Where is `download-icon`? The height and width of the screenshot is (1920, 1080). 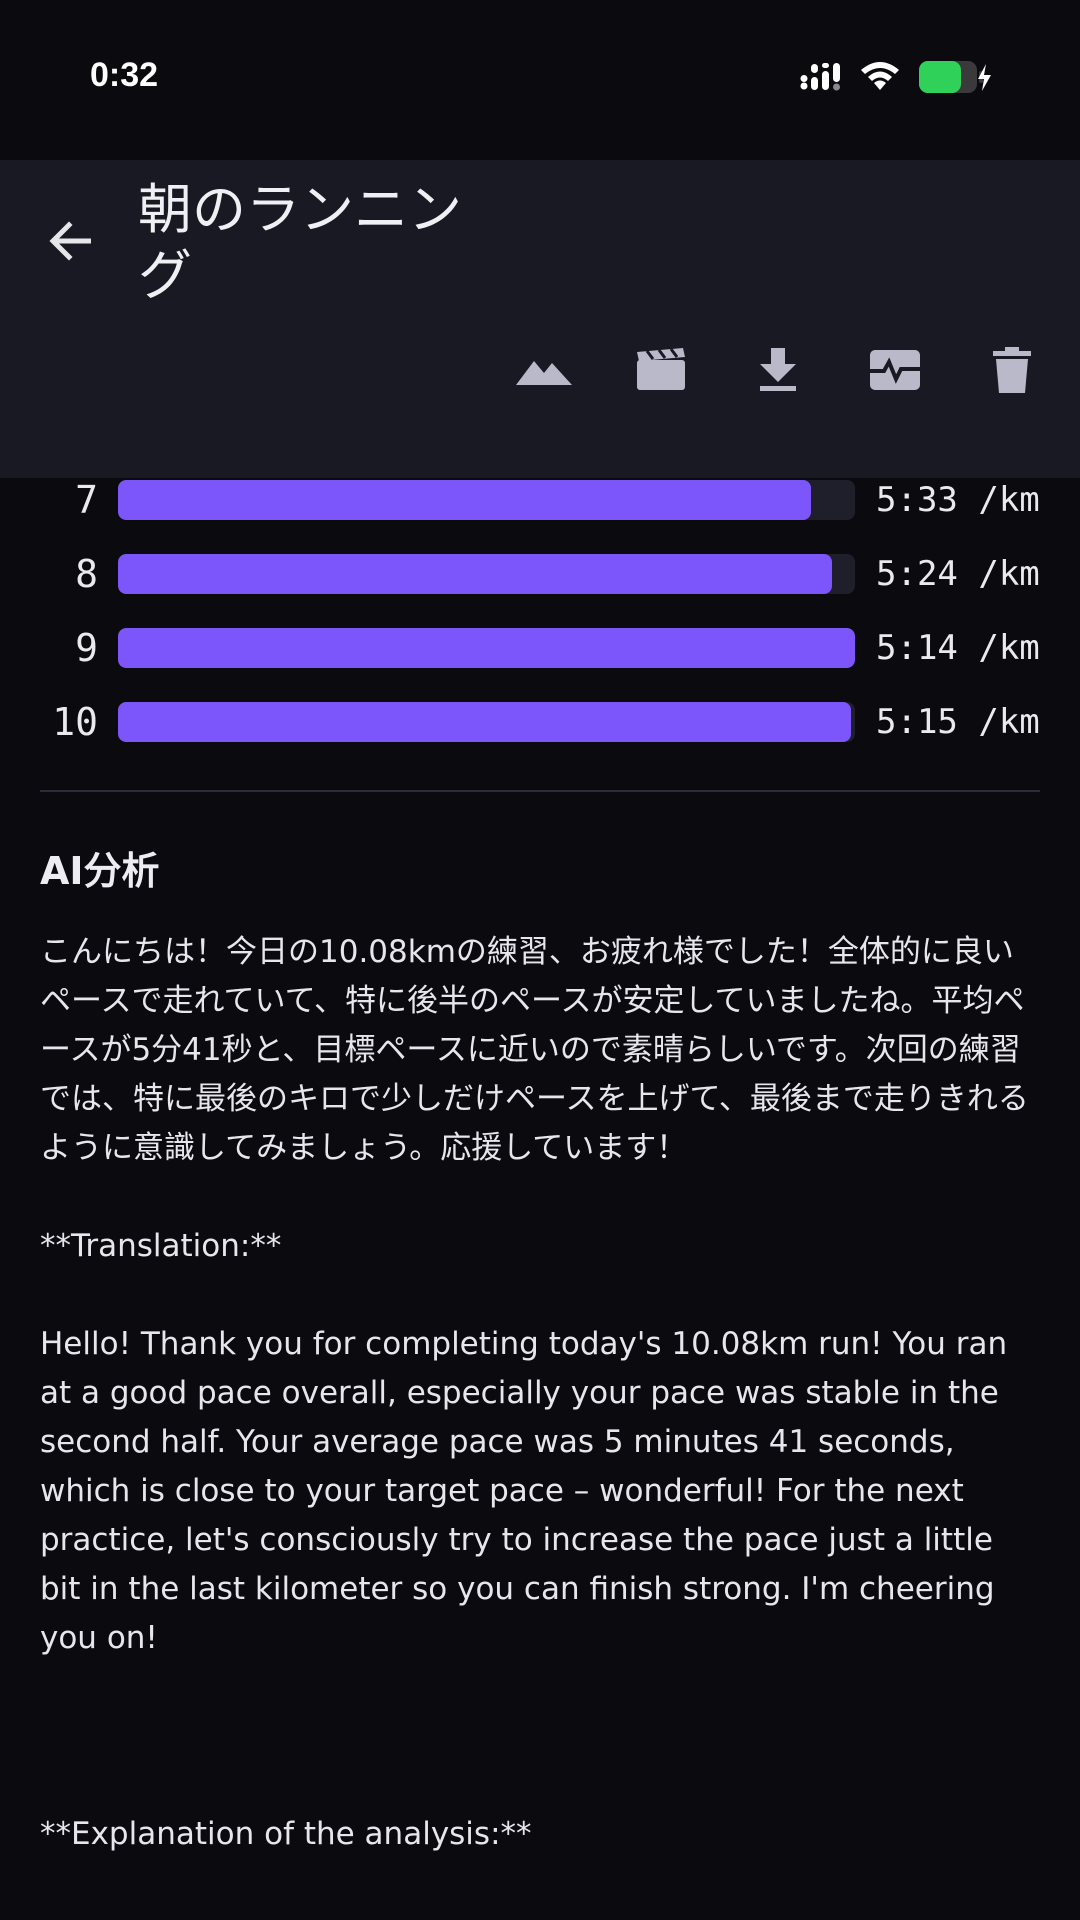
download-icon is located at coordinates (778, 369).